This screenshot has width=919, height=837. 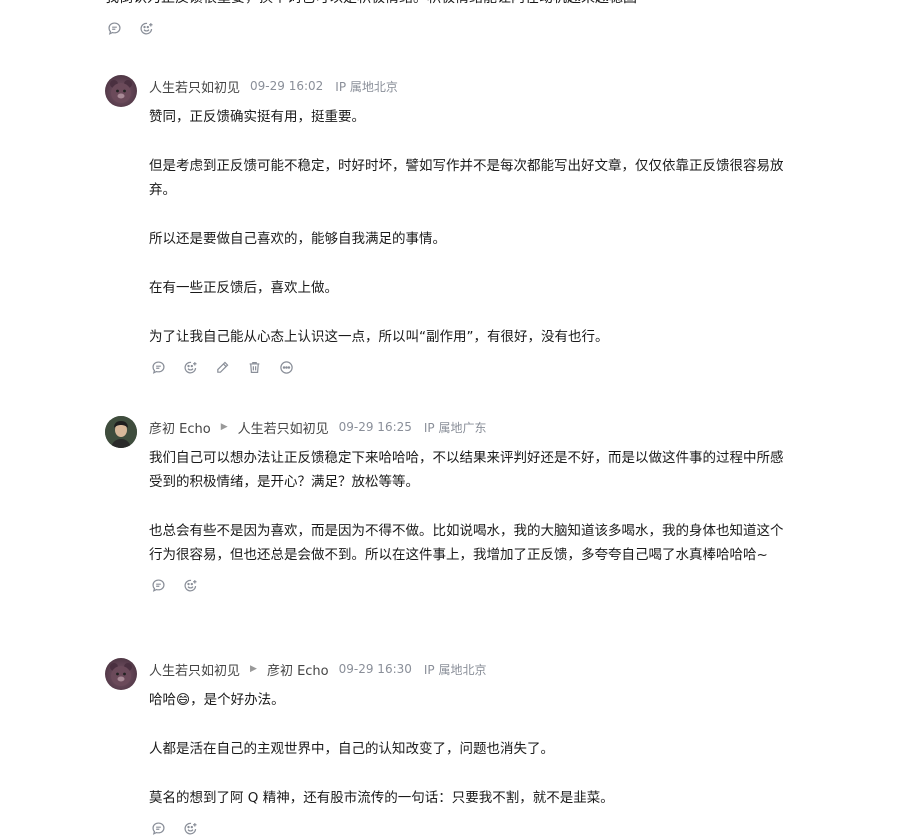 I want to click on comment-meta: 彦初 Echo ▶ 人生若只如初见 09-29 16:25 IP 属地广东, so click(x=467, y=427).